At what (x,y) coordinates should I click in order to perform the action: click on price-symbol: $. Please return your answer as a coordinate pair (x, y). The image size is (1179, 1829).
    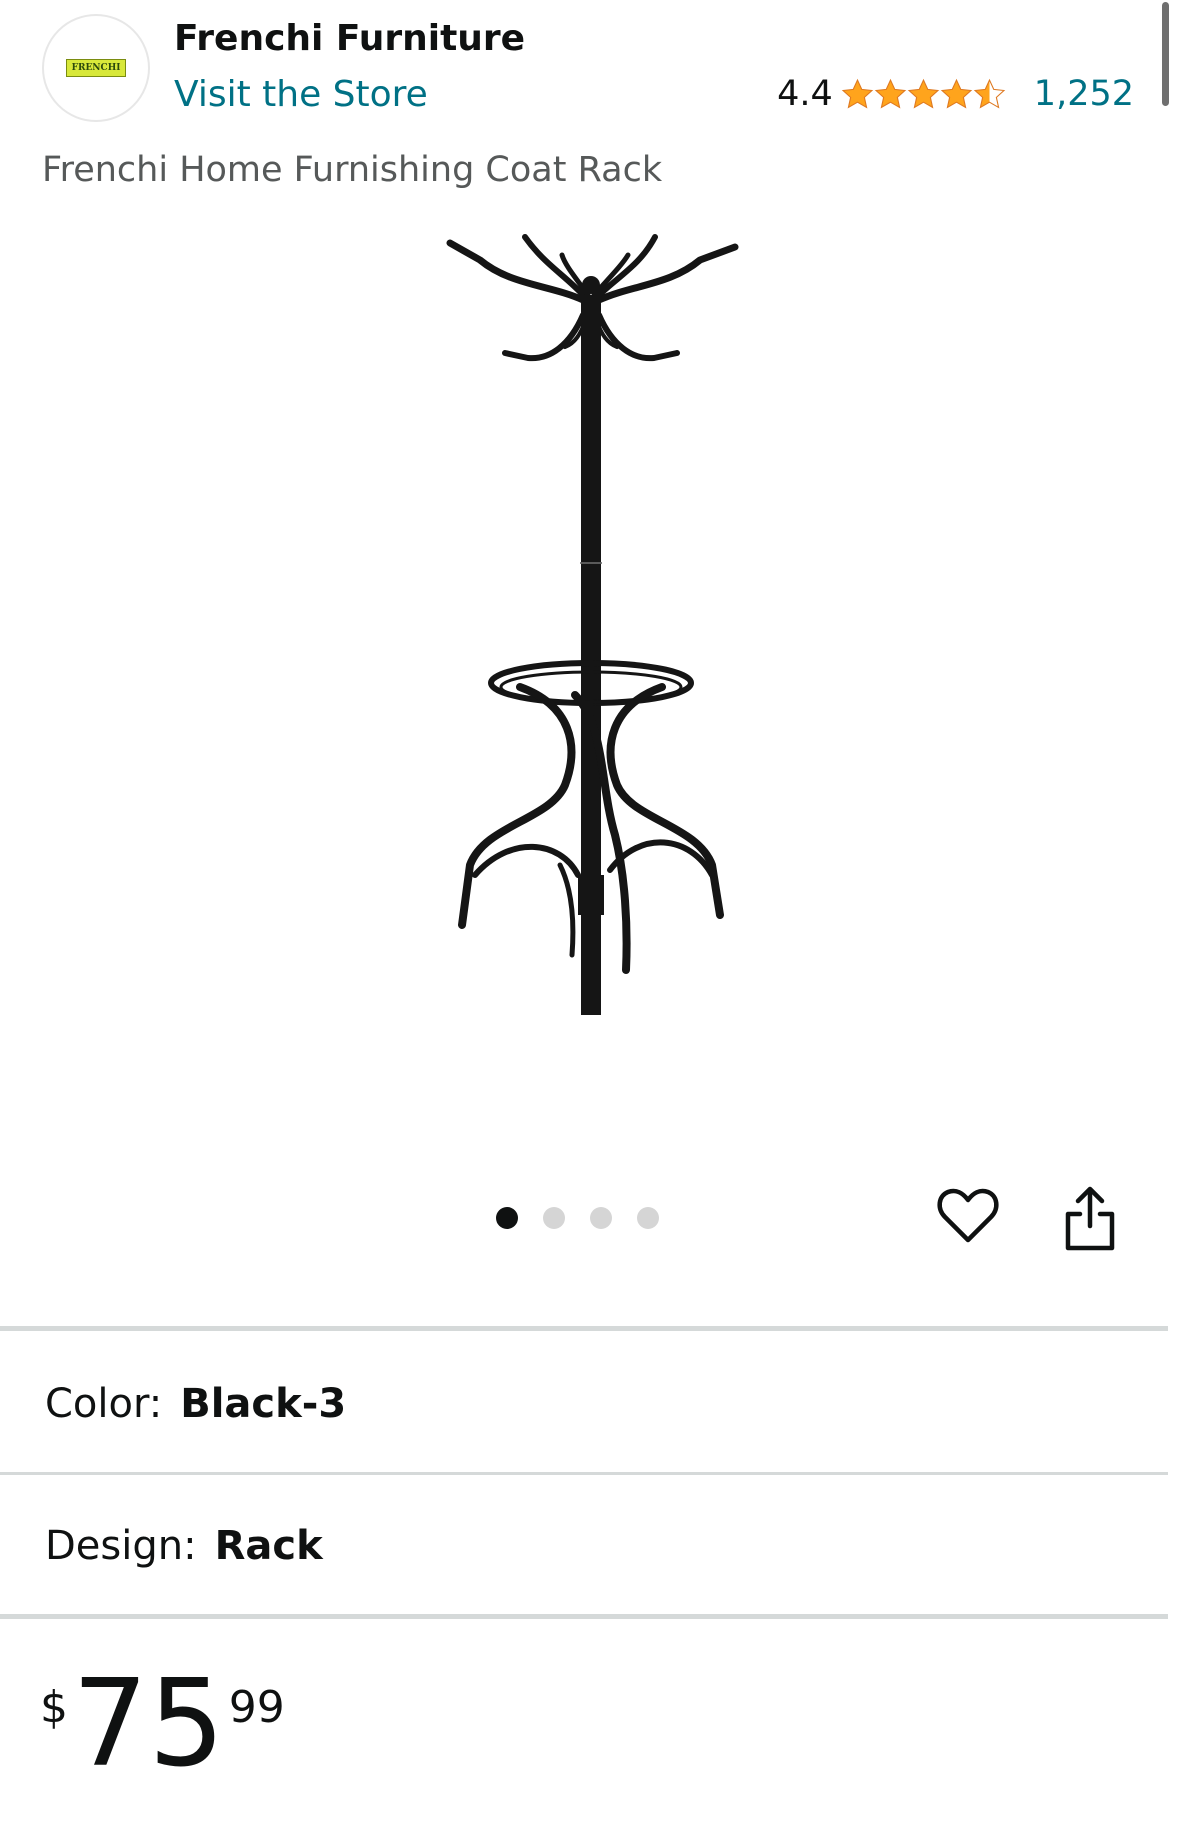
    Looking at the image, I should click on (54, 1707).